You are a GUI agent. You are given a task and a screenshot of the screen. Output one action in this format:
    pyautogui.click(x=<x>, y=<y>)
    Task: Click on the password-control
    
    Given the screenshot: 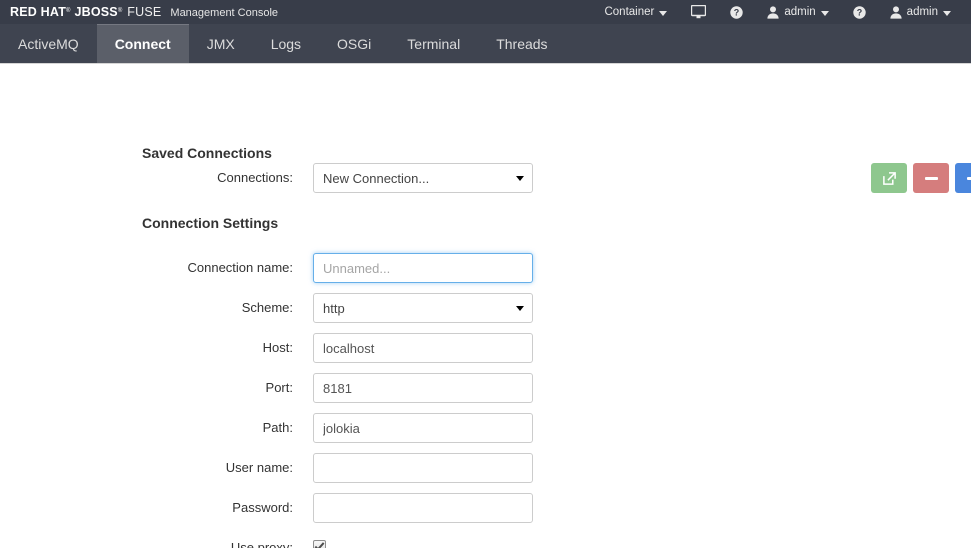 What is the action you would take?
    pyautogui.click(x=423, y=508)
    